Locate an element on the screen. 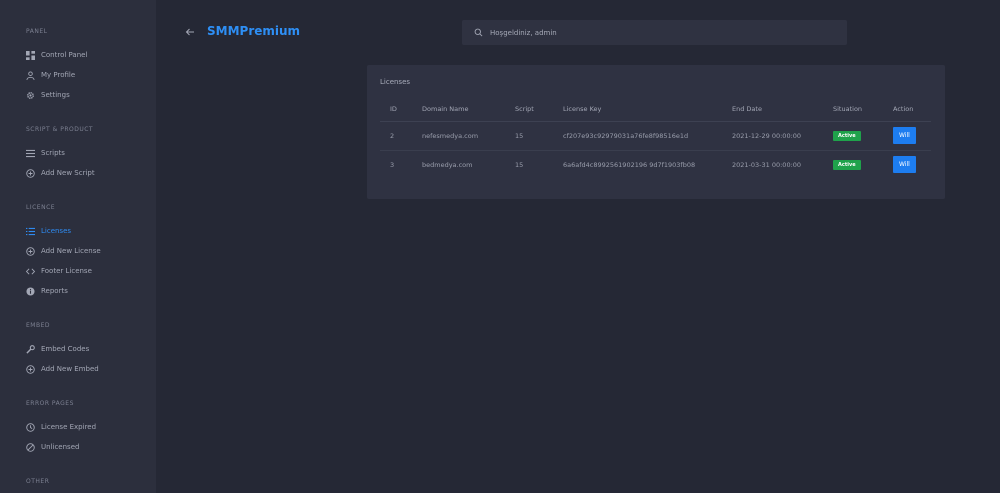 Image resolution: width=1000 pixels, height=493 pixels. brand-title: SMMPremium is located at coordinates (253, 31).